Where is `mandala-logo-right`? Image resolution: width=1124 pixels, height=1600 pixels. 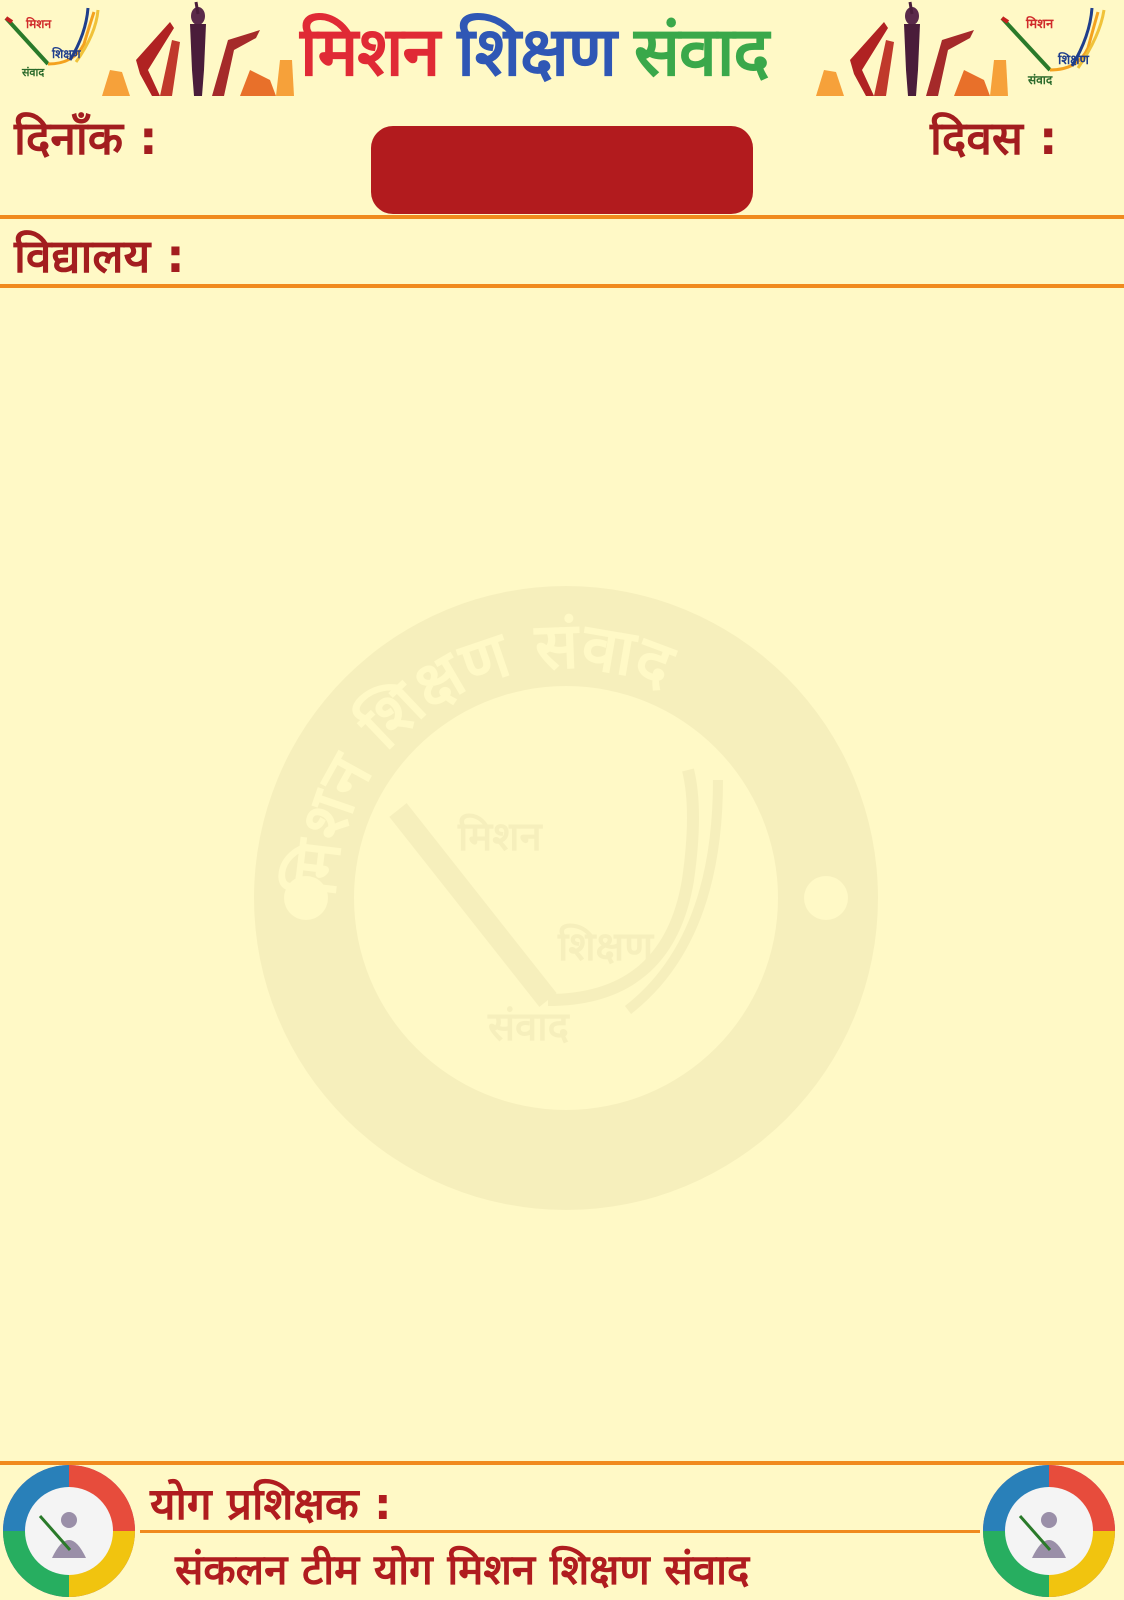
mandala-logo-right is located at coordinates (1049, 1531).